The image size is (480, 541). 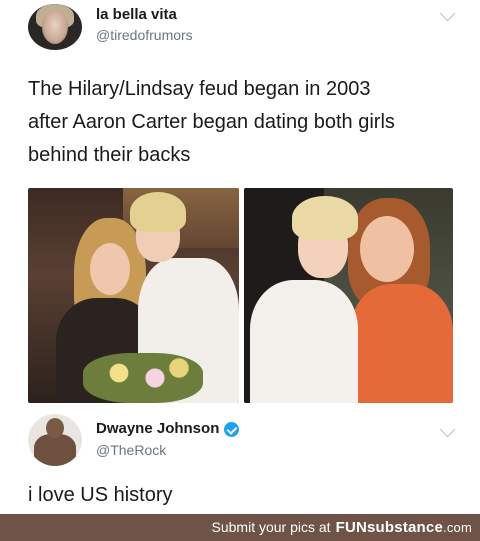 I want to click on tweet2-handle: @TheRock, so click(x=167, y=450).